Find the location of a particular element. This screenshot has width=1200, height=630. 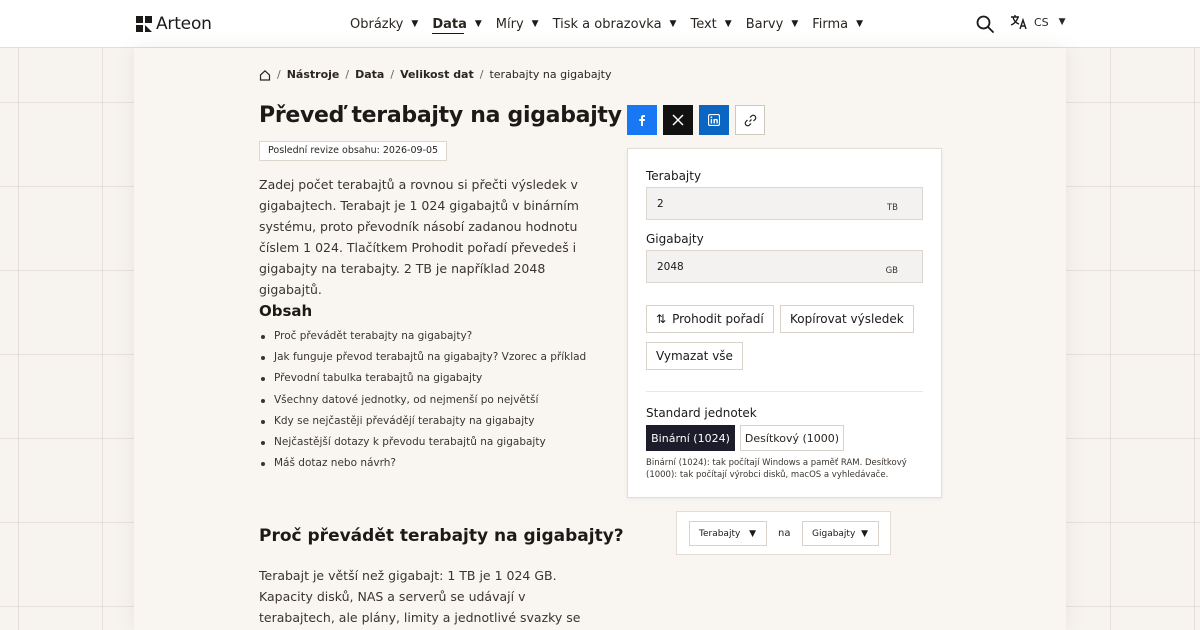

nav-item-firma: Firma ▼ is located at coordinates (837, 24).